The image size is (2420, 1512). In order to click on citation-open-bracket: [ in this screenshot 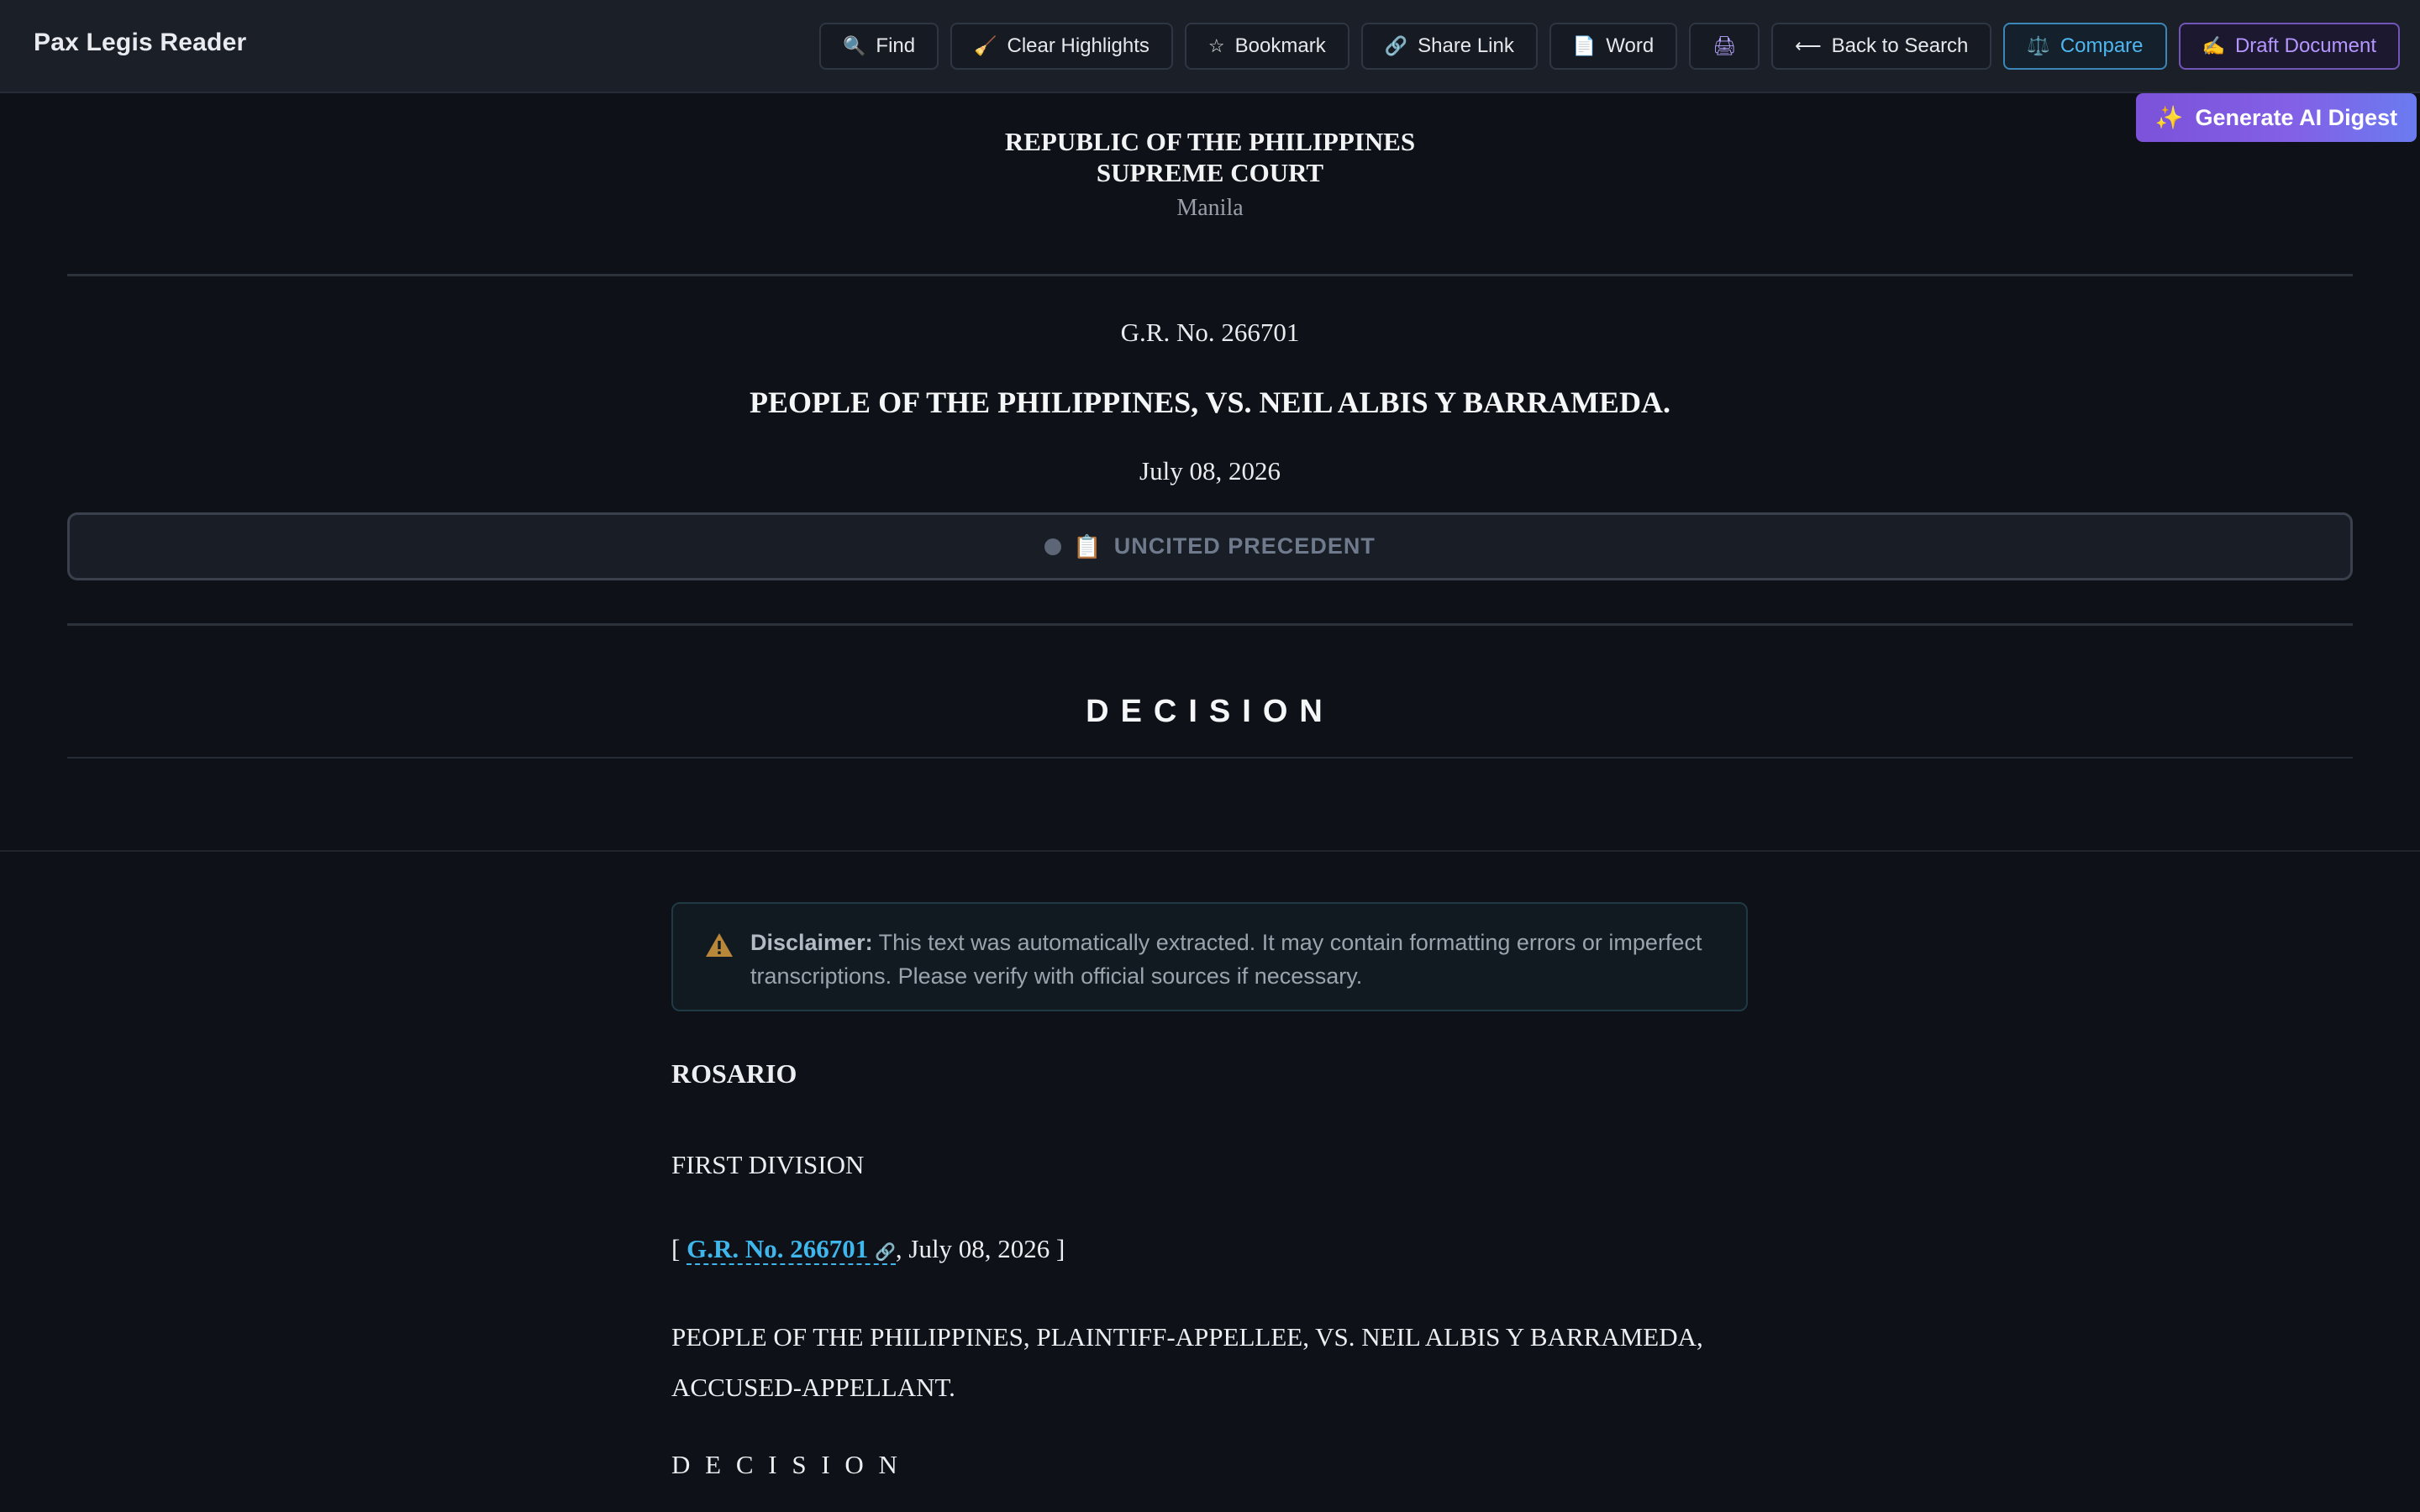, I will do `click(676, 1248)`.